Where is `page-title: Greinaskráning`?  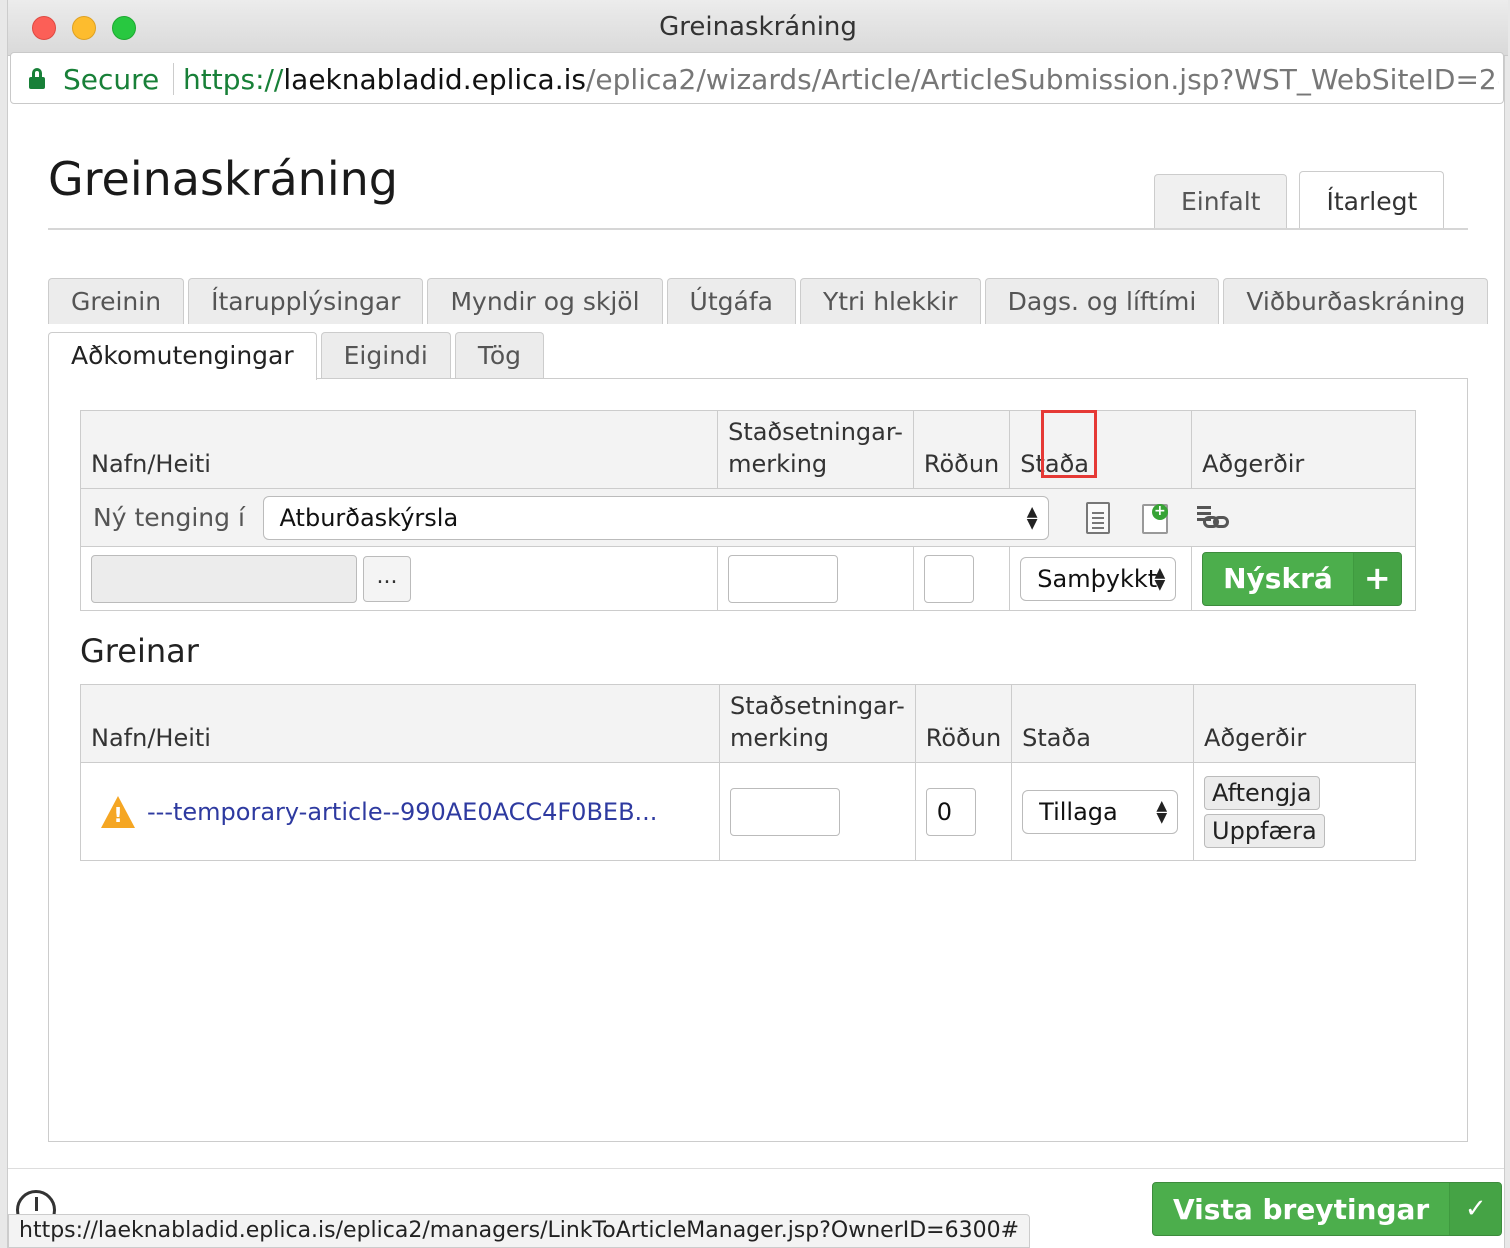 page-title: Greinaskráning is located at coordinates (223, 179).